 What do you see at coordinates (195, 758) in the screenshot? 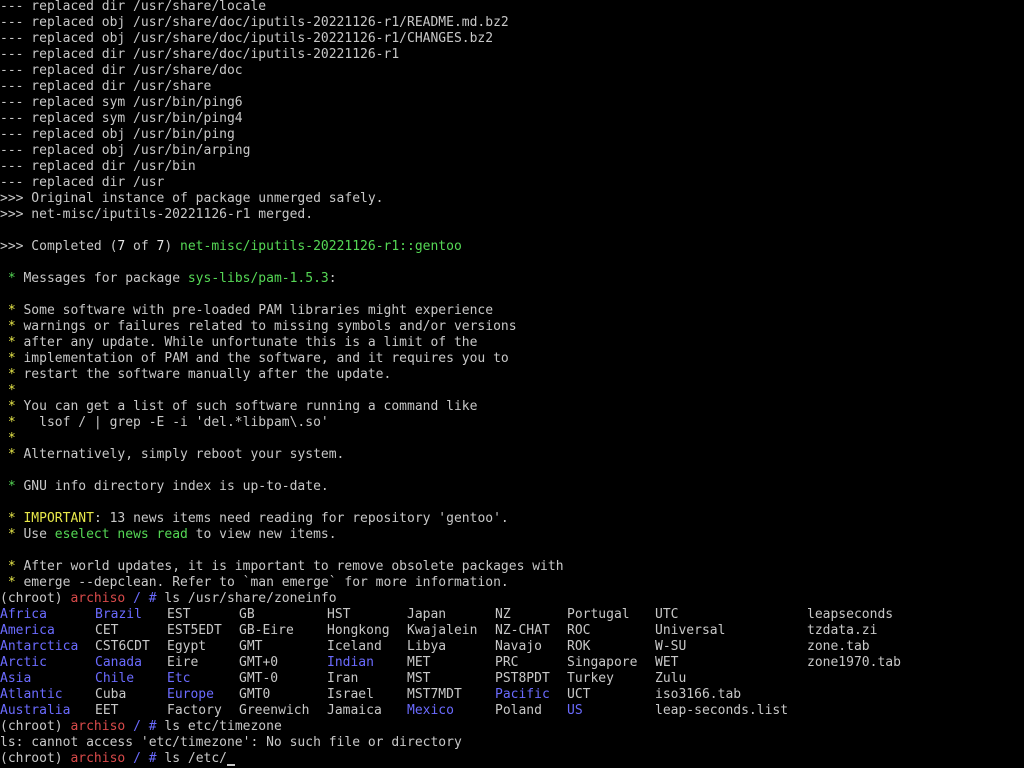
I see `command-input: ls /etc/` at bounding box center [195, 758].